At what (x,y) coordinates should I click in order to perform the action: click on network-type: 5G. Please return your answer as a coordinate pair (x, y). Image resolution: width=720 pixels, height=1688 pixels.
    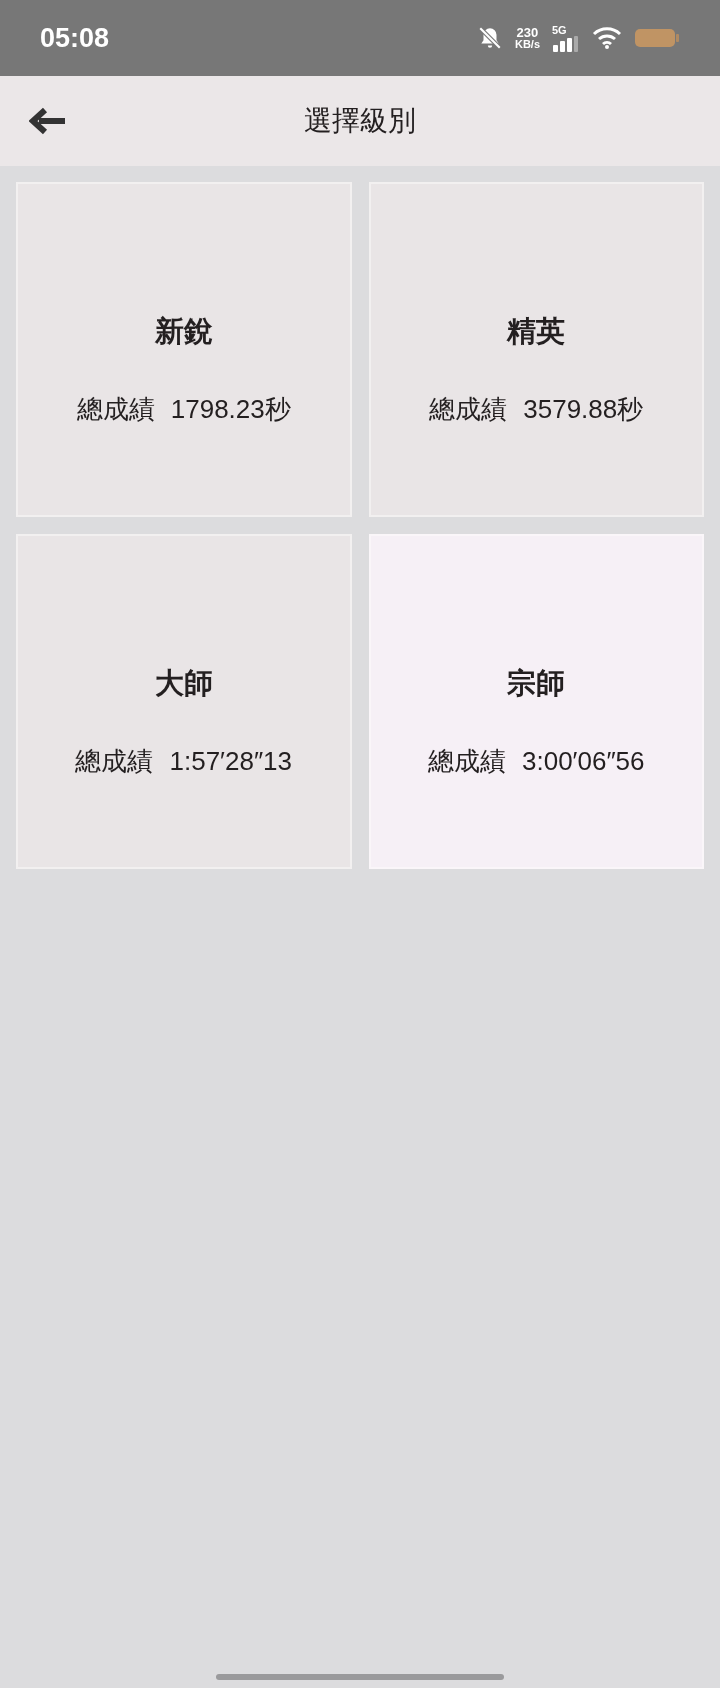
    Looking at the image, I should click on (559, 30).